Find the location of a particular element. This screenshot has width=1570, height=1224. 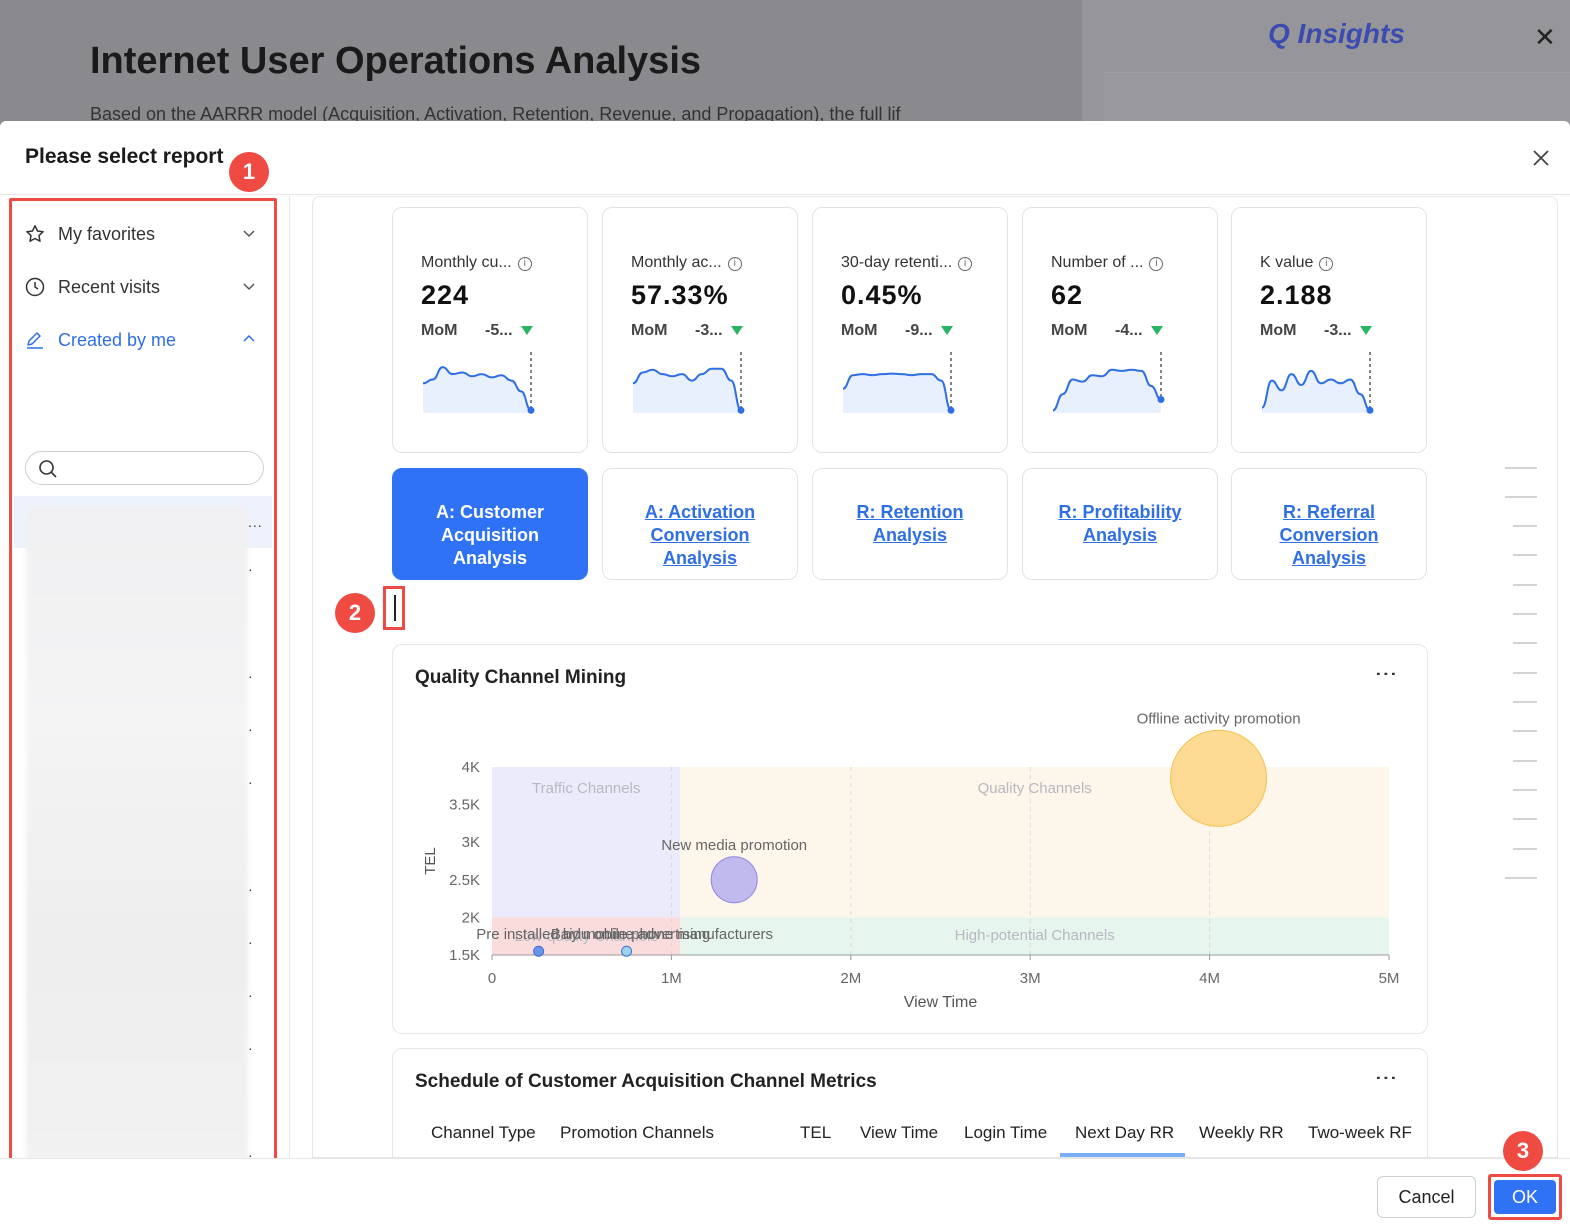

column-header-tel: TEL is located at coordinates (815, 1133).